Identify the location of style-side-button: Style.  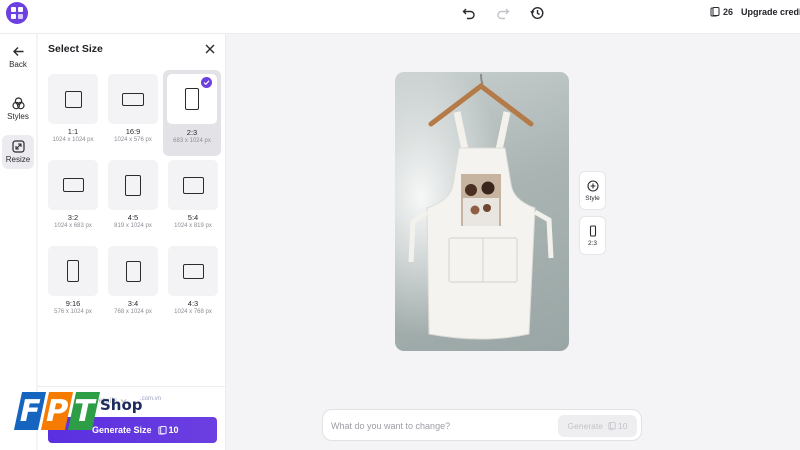
(592, 190).